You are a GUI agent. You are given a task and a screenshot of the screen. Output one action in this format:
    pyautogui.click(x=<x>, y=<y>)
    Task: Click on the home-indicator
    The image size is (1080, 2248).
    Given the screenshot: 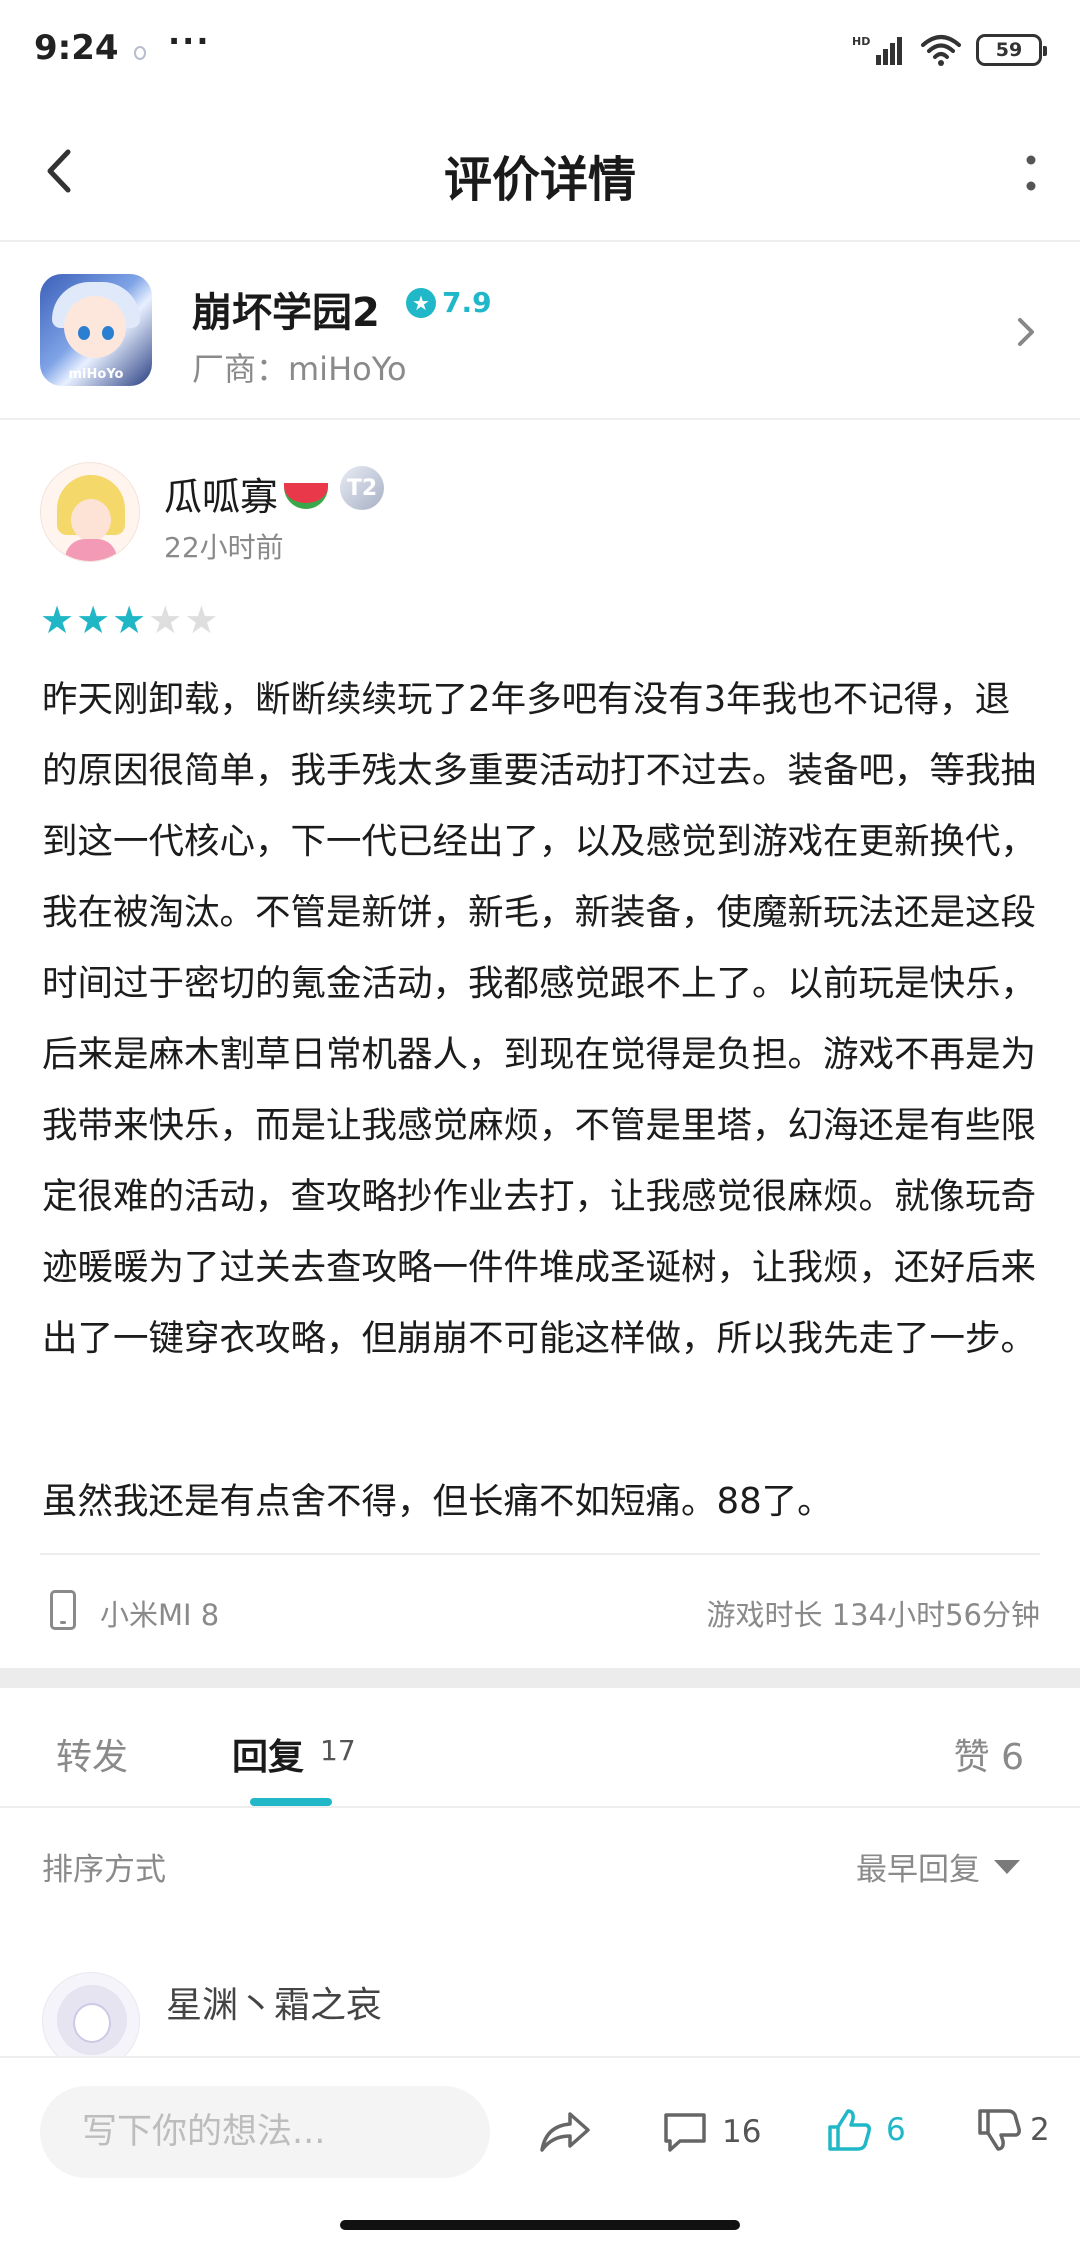 What is the action you would take?
    pyautogui.click(x=540, y=2225)
    